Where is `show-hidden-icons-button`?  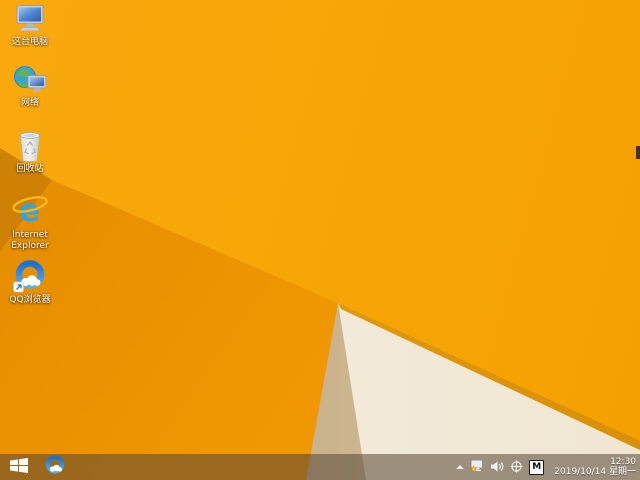 show-hidden-icons-button is located at coordinates (460, 467).